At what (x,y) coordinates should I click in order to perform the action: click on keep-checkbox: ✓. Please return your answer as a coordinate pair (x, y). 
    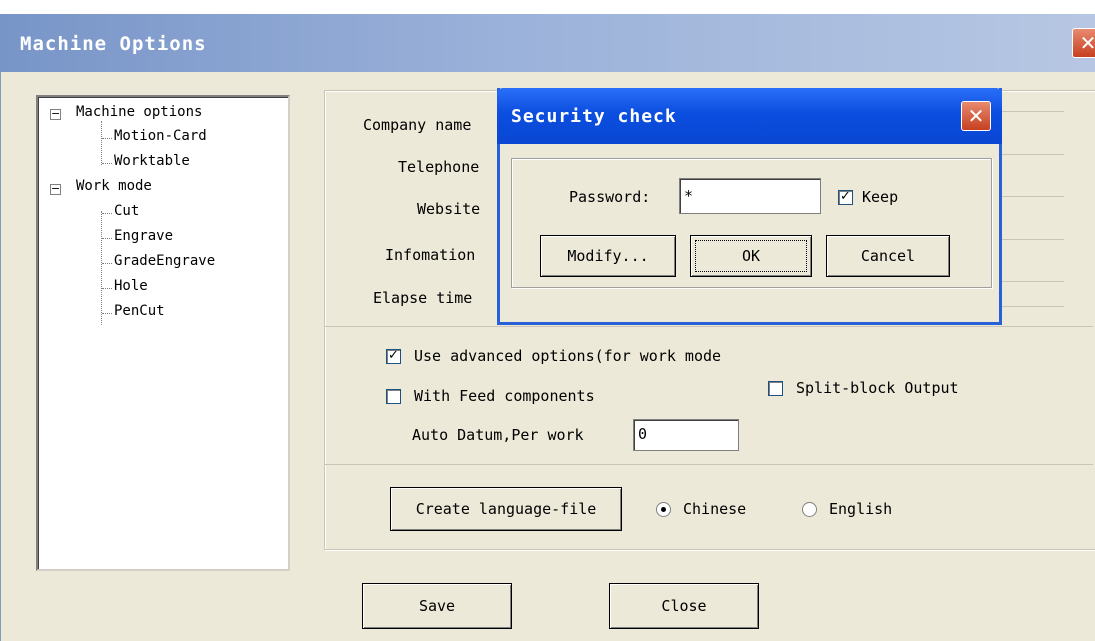
    Looking at the image, I should click on (845, 197).